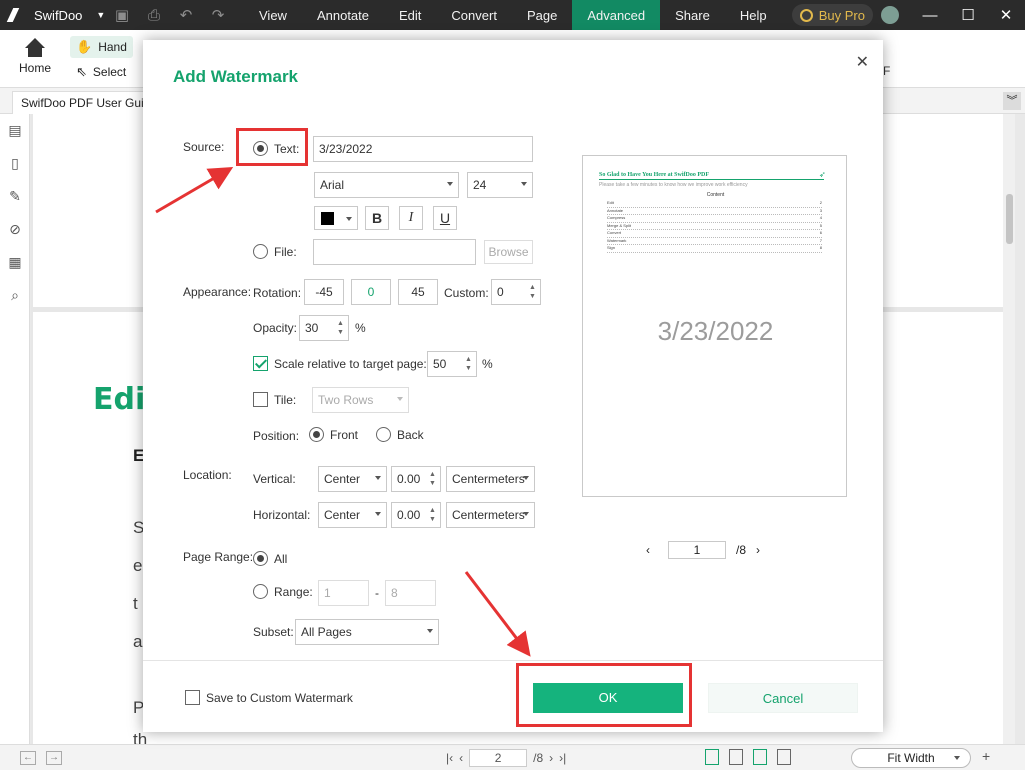  What do you see at coordinates (474, 15) in the screenshot?
I see `menu-convert: Convert` at bounding box center [474, 15].